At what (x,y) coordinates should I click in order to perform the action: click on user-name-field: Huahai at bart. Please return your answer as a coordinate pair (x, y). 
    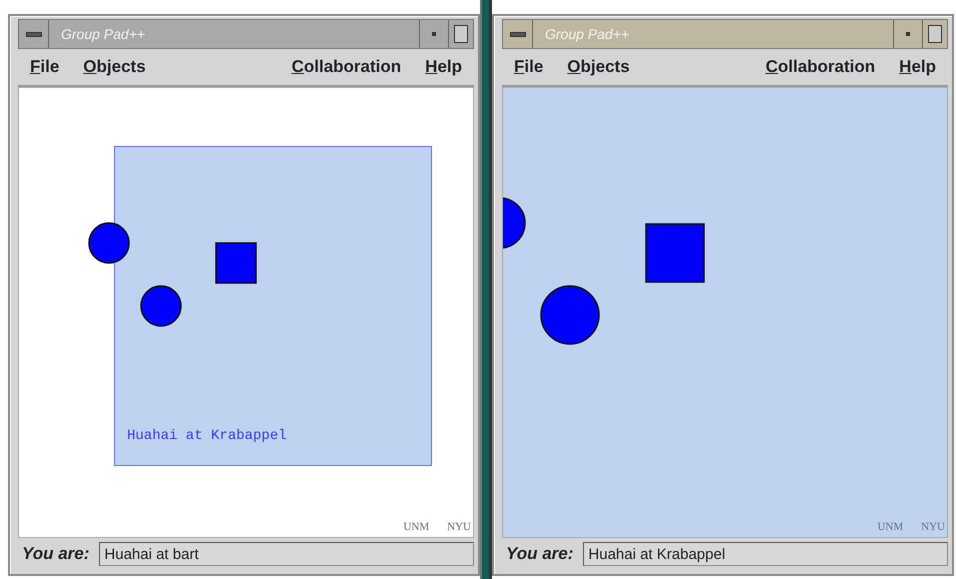
    Looking at the image, I should click on (286, 554).